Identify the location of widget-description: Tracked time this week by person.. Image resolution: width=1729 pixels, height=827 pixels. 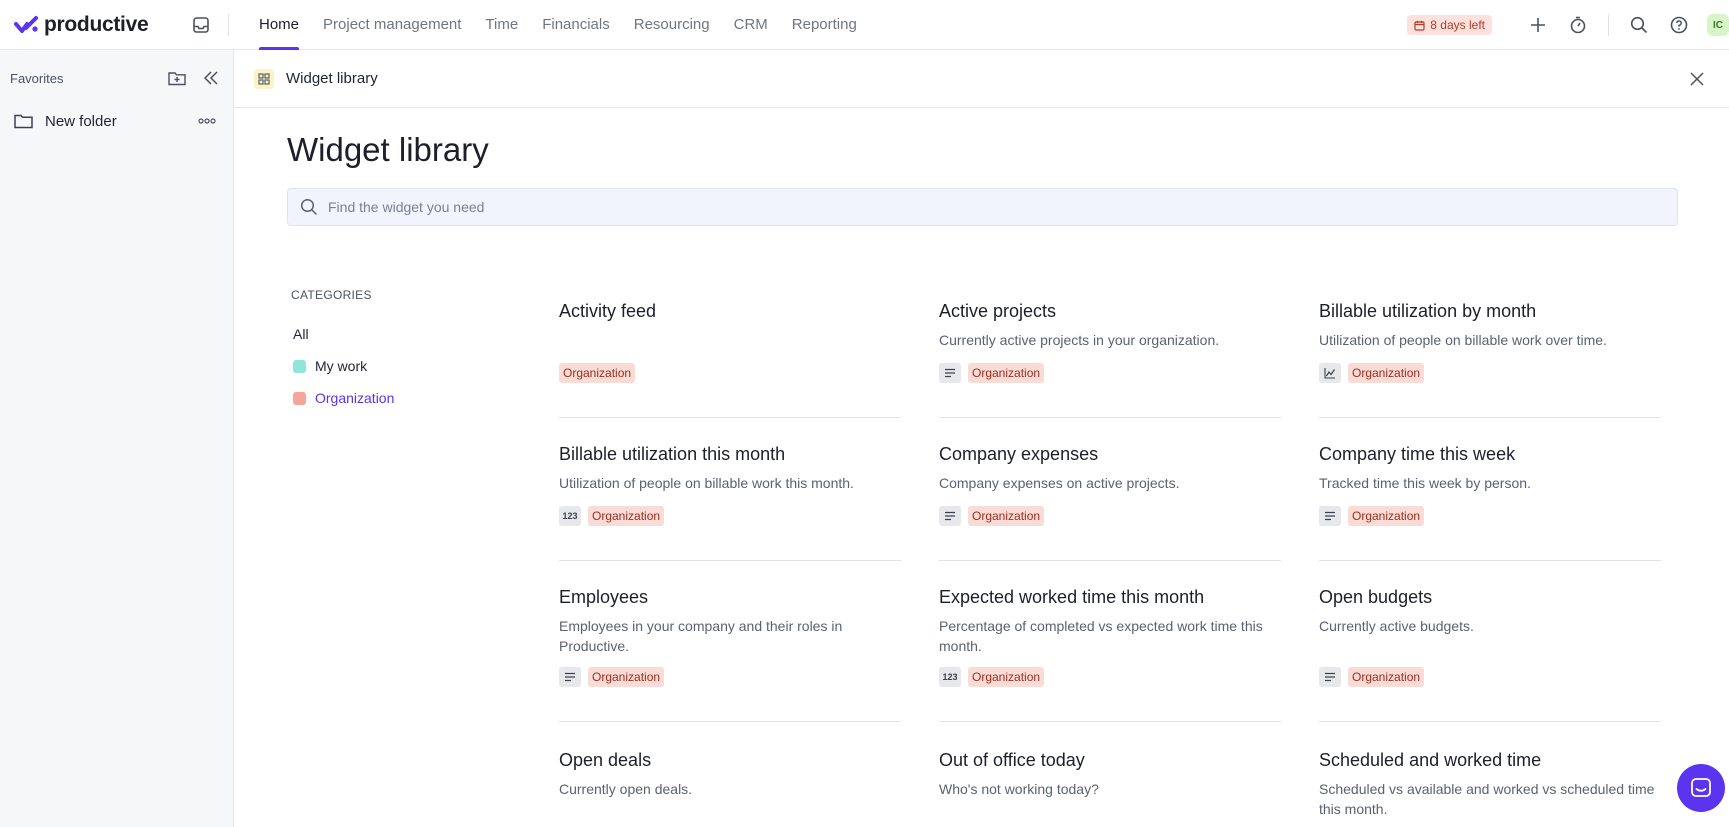
(1425, 483).